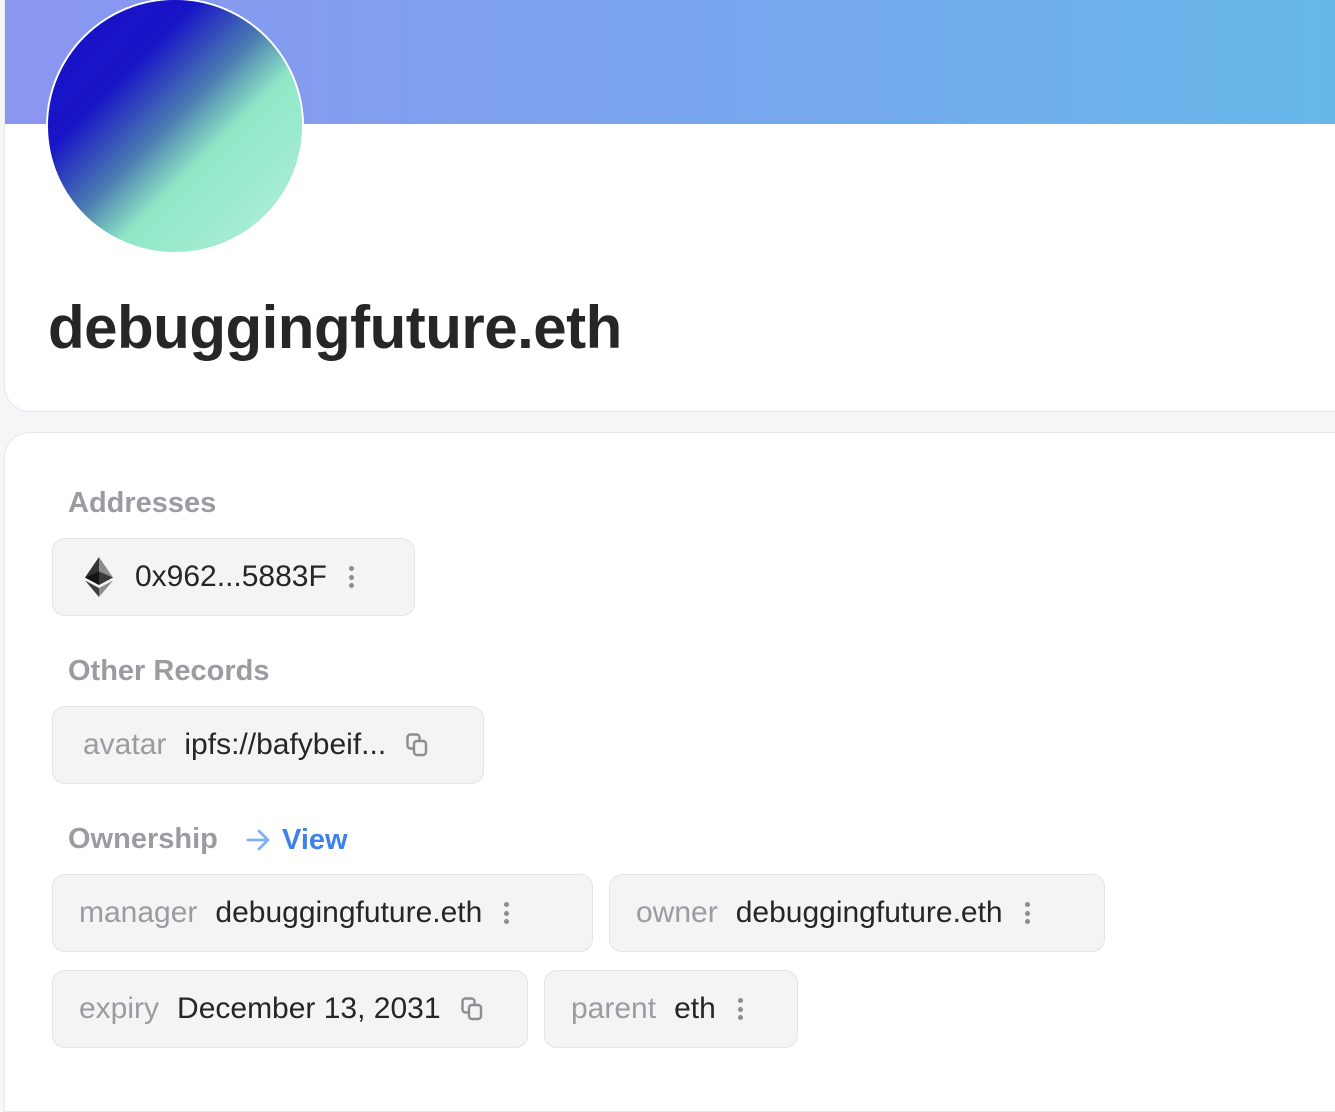 The image size is (1335, 1112). What do you see at coordinates (315, 840) in the screenshot?
I see `view-link-label: View` at bounding box center [315, 840].